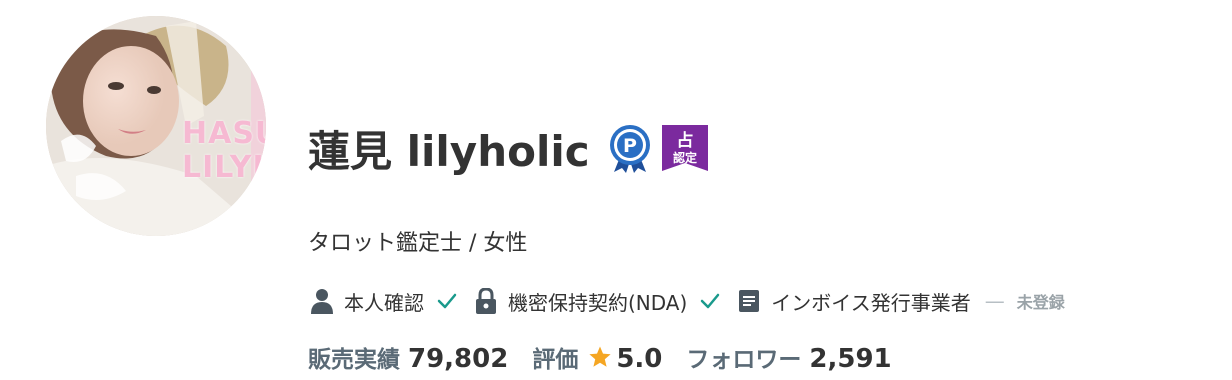  What do you see at coordinates (685, 157) in the screenshot?
I see `svg-text: 認定` at bounding box center [685, 157].